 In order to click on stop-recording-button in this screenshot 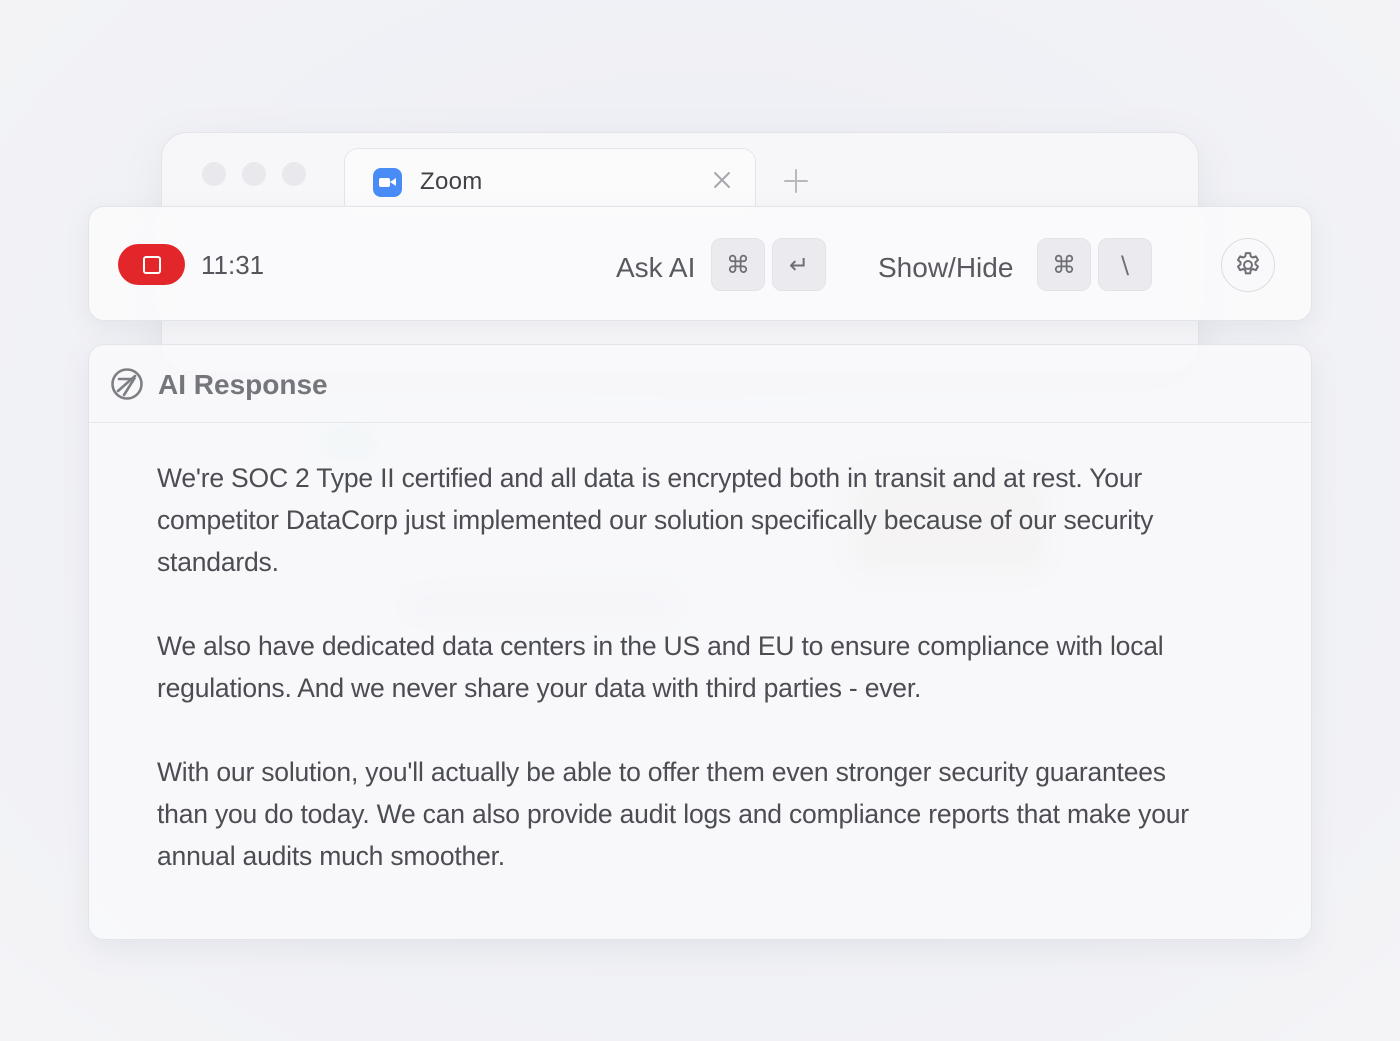, I will do `click(151, 264)`.